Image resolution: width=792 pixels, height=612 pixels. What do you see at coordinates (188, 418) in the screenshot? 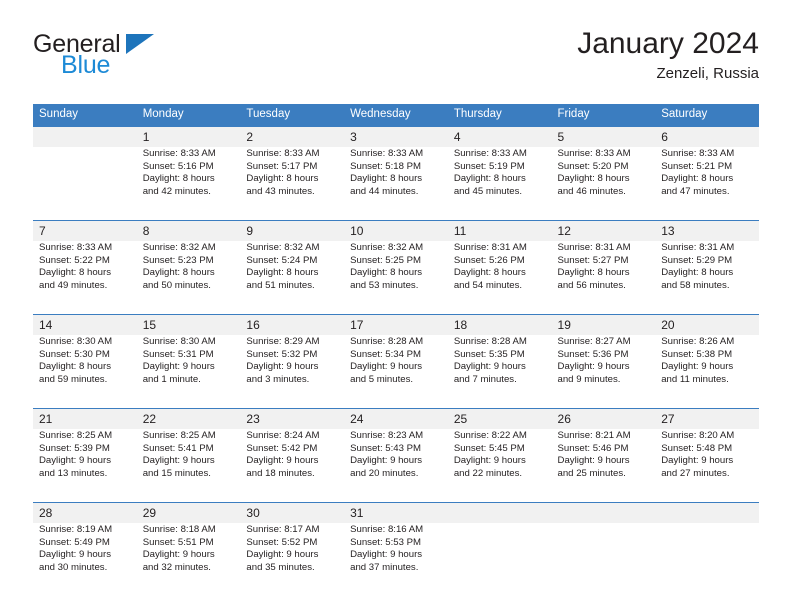
I see `day-number: 22` at bounding box center [188, 418].